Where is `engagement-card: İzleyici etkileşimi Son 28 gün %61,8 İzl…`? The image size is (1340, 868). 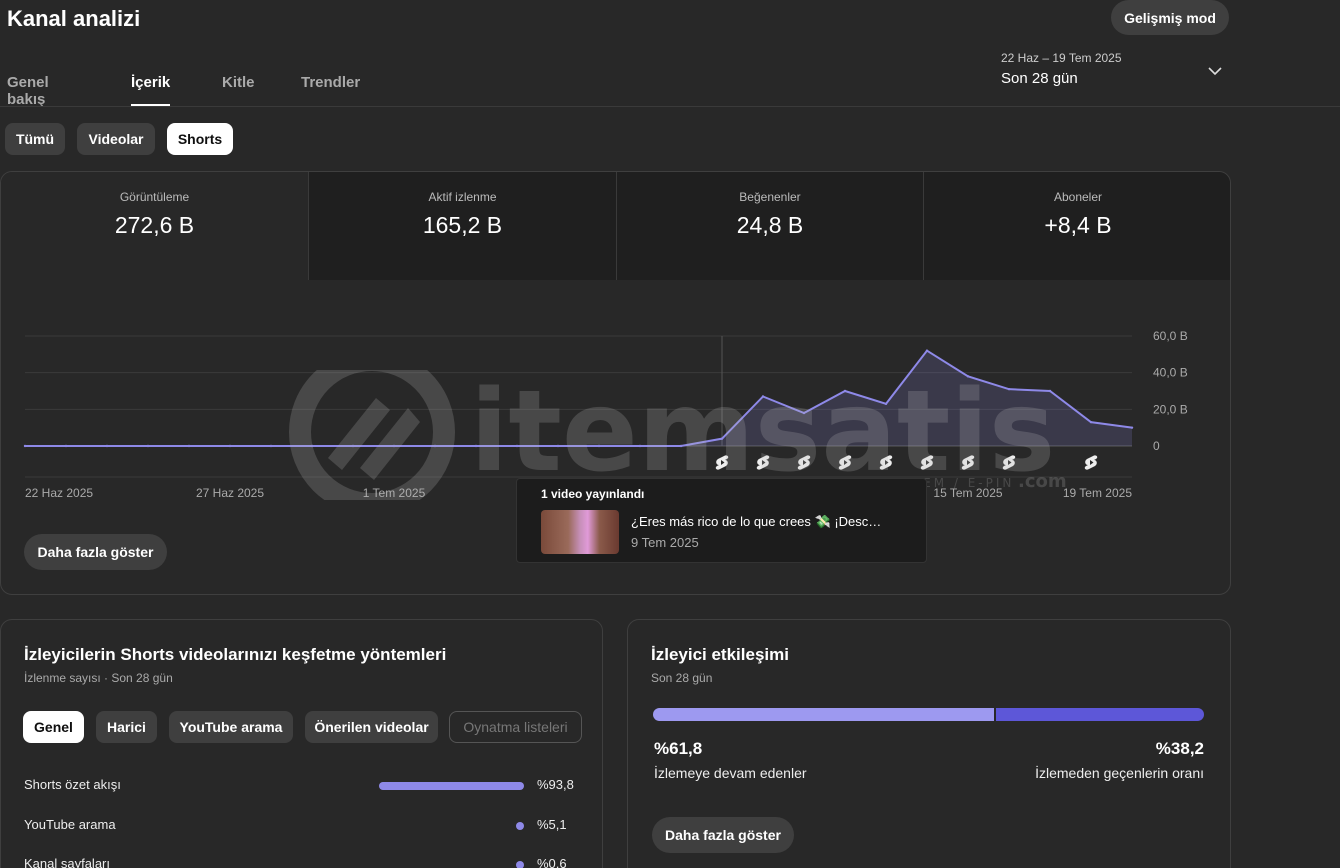 engagement-card: İzleyici etkileşimi Son 28 gün %61,8 İzl… is located at coordinates (929, 743).